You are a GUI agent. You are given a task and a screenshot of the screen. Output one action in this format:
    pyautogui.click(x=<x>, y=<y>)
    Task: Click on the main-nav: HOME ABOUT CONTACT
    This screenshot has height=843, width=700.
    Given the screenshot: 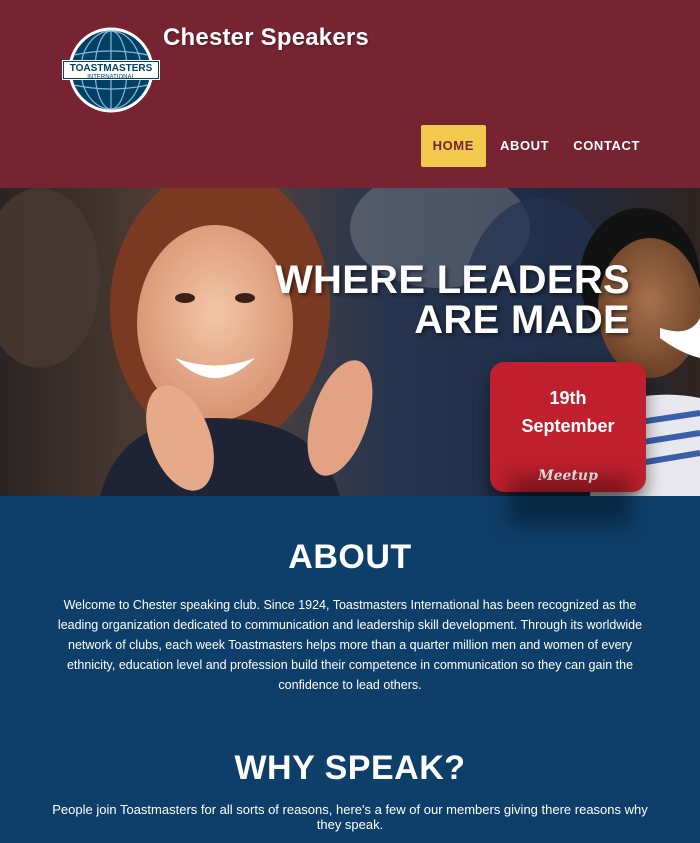 What is the action you would take?
    pyautogui.click(x=536, y=146)
    